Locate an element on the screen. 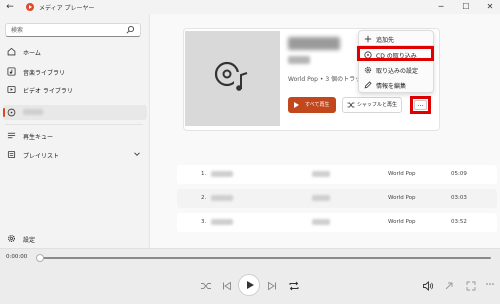 The image size is (500, 304). close-button: ✕ is located at coordinates (490, 7).